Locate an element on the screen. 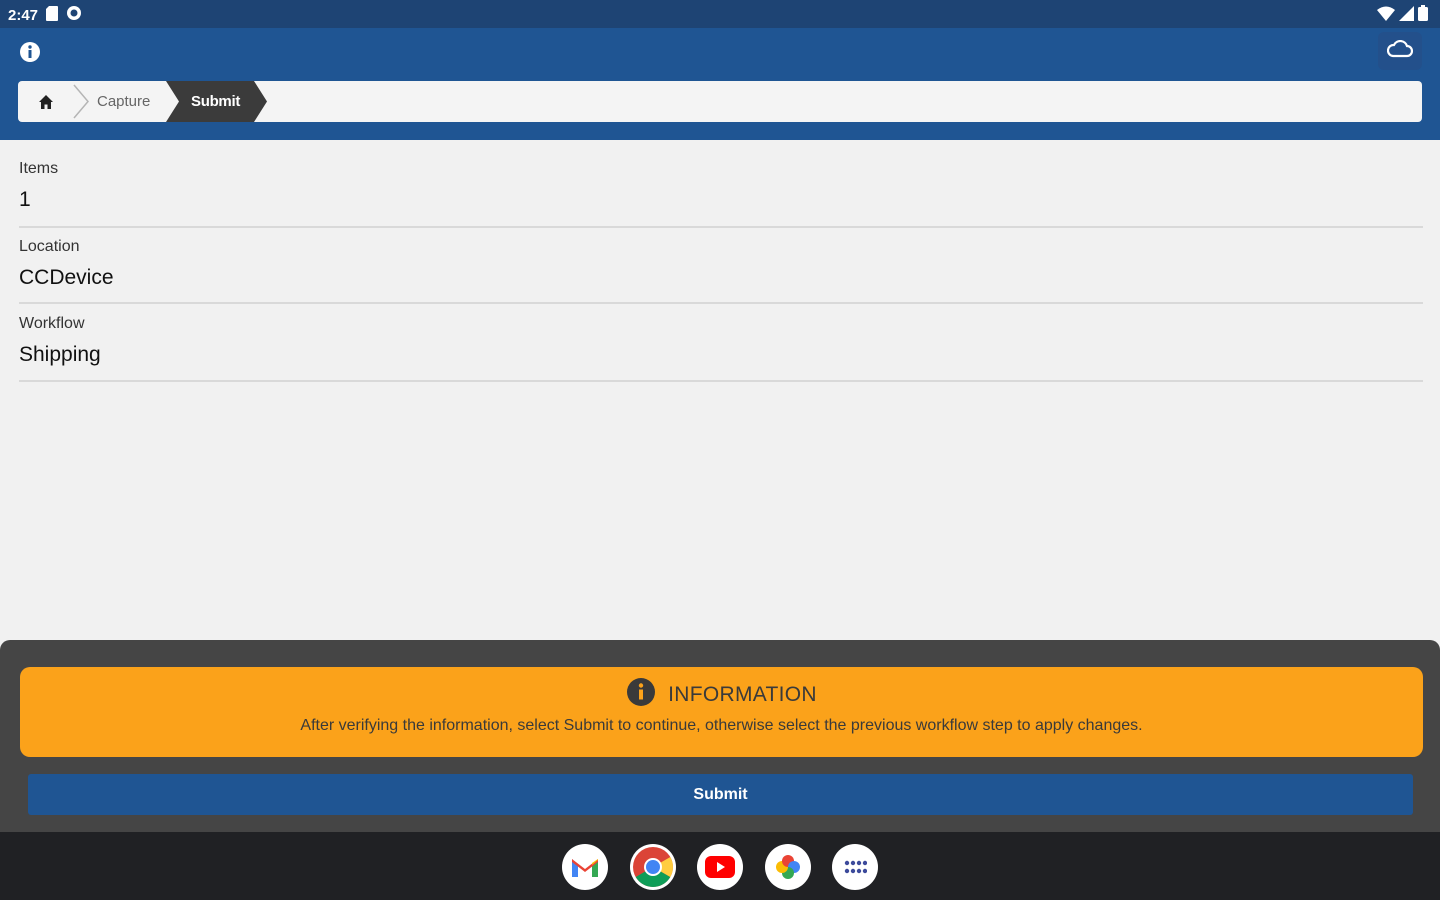 The image size is (1440, 900). information-title: INFORMATION is located at coordinates (742, 694).